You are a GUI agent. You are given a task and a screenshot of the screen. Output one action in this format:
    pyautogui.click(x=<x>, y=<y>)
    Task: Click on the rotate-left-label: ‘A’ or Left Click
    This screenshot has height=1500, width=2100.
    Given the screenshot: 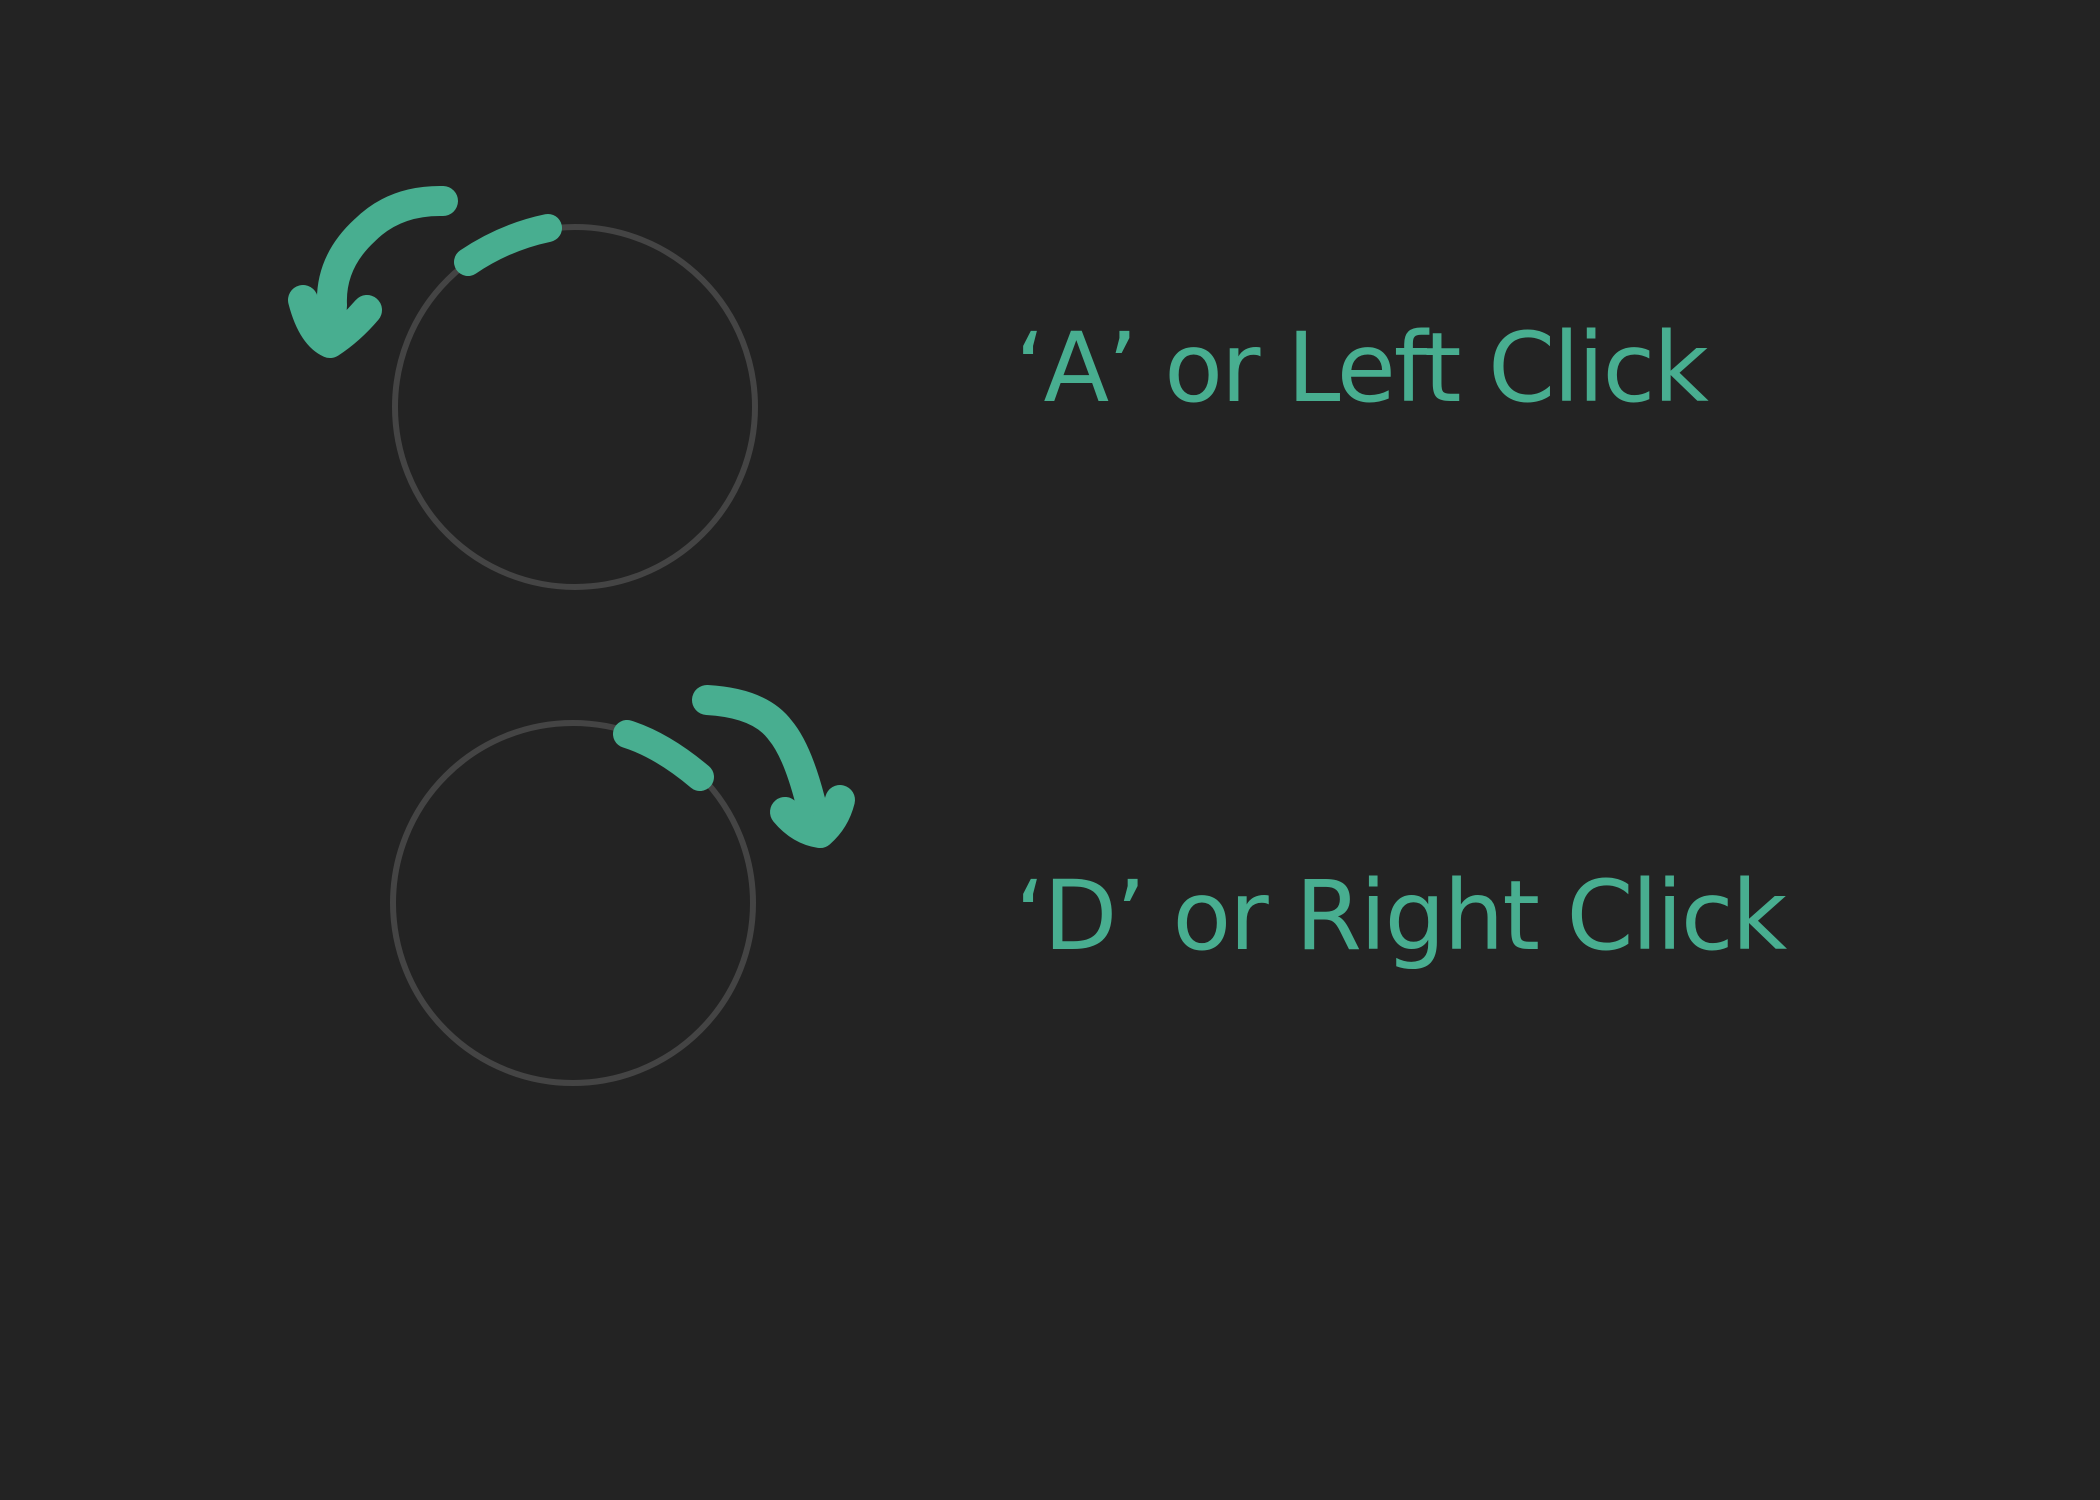 What is the action you would take?
    pyautogui.click(x=1362, y=368)
    